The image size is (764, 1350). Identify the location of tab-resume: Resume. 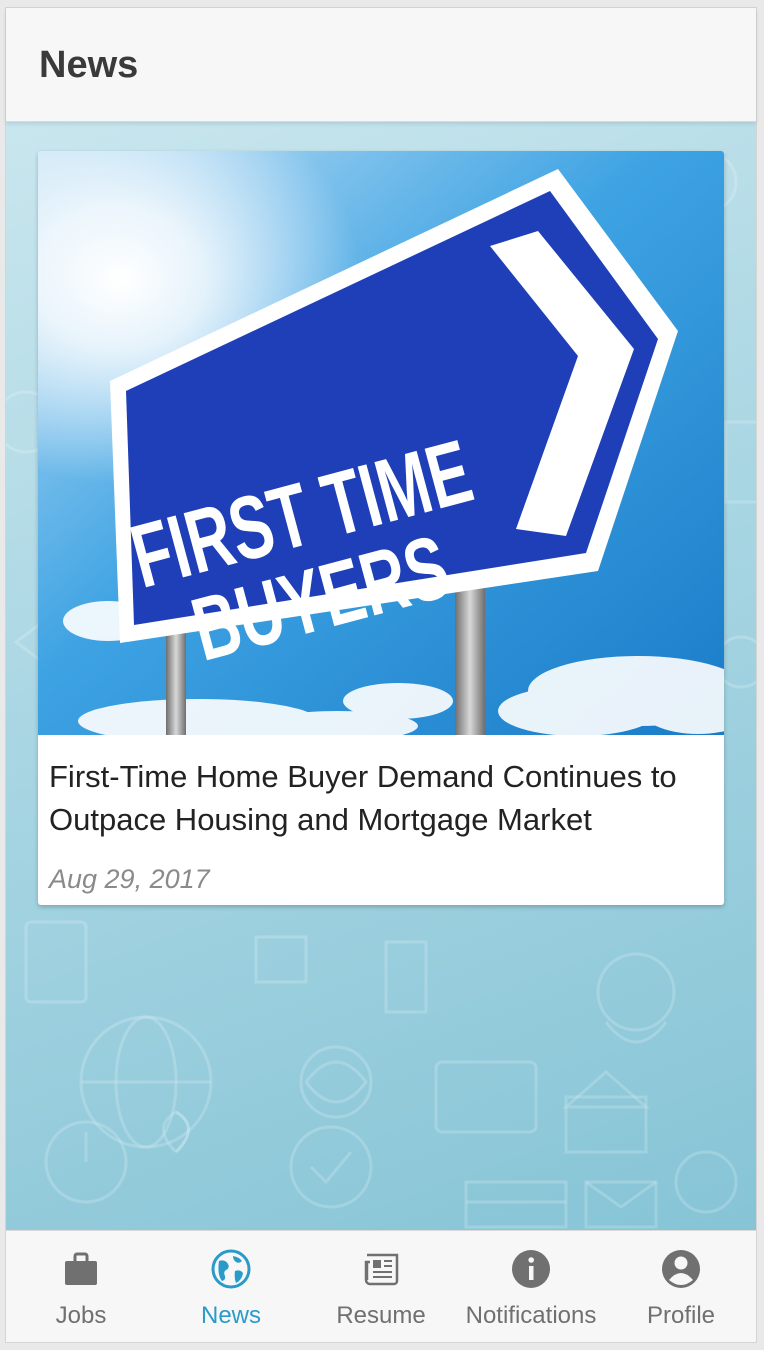
(381, 1287).